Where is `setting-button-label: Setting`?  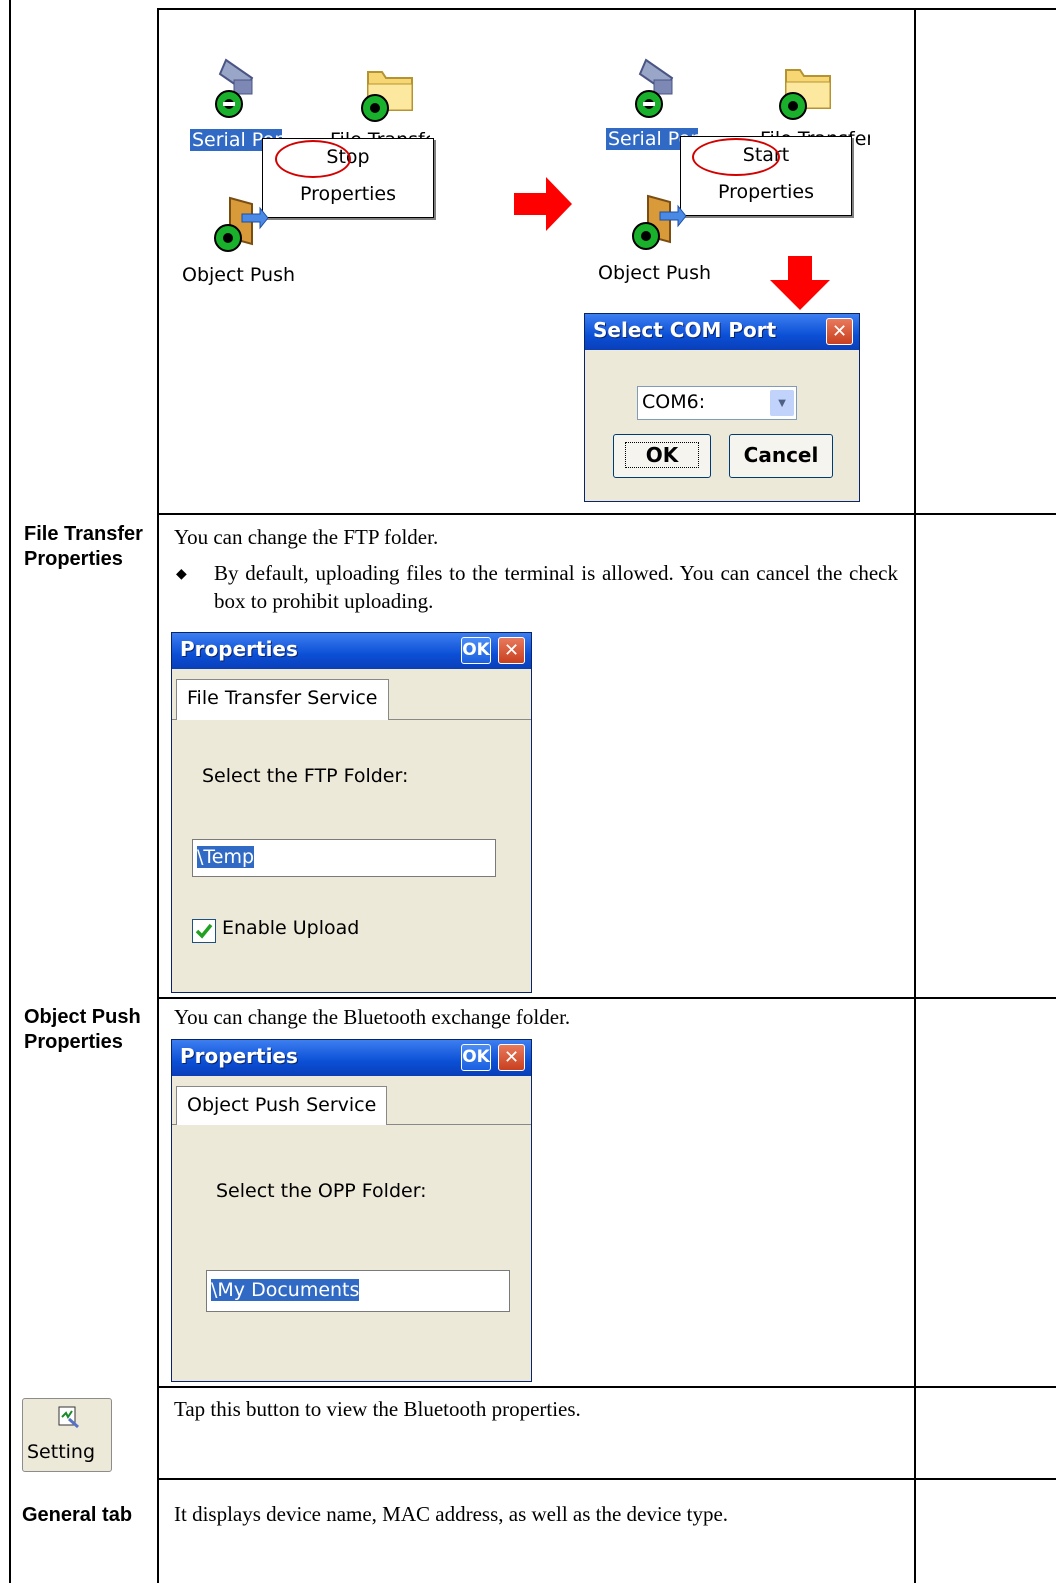
setting-button-label: Setting is located at coordinates (61, 1452).